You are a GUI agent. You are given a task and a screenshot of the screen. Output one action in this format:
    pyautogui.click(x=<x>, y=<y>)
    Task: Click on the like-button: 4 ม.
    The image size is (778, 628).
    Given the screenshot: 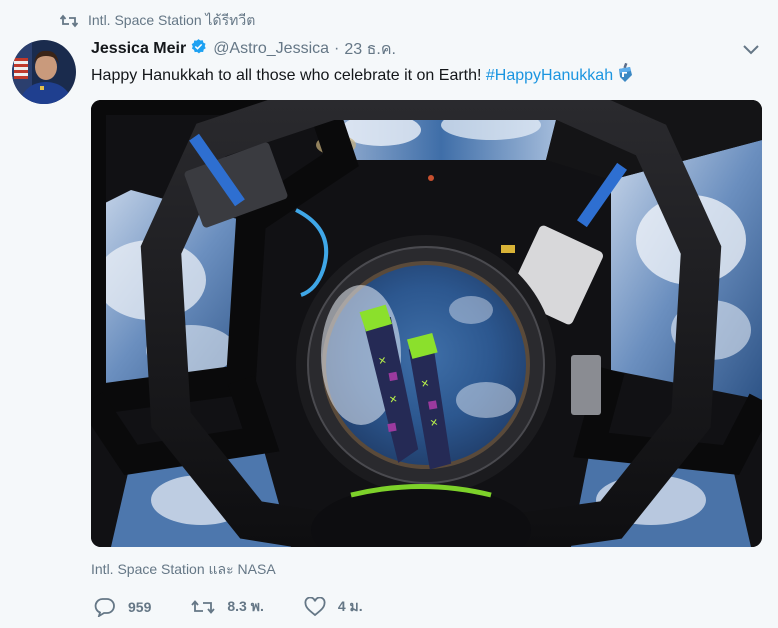 What is the action you would take?
    pyautogui.click(x=333, y=607)
    